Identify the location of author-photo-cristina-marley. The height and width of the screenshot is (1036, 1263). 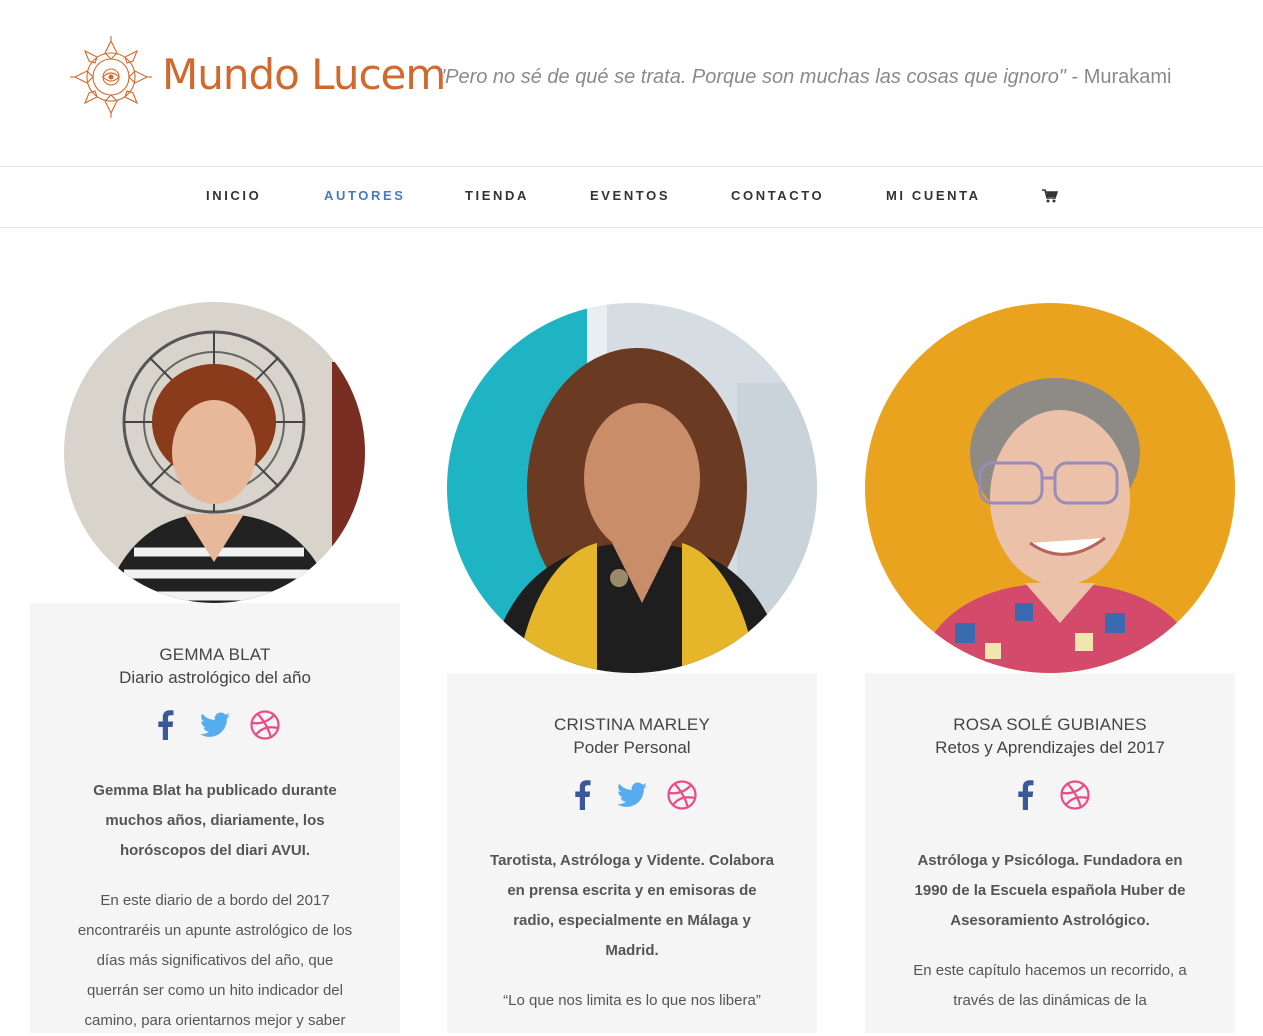
(632, 488).